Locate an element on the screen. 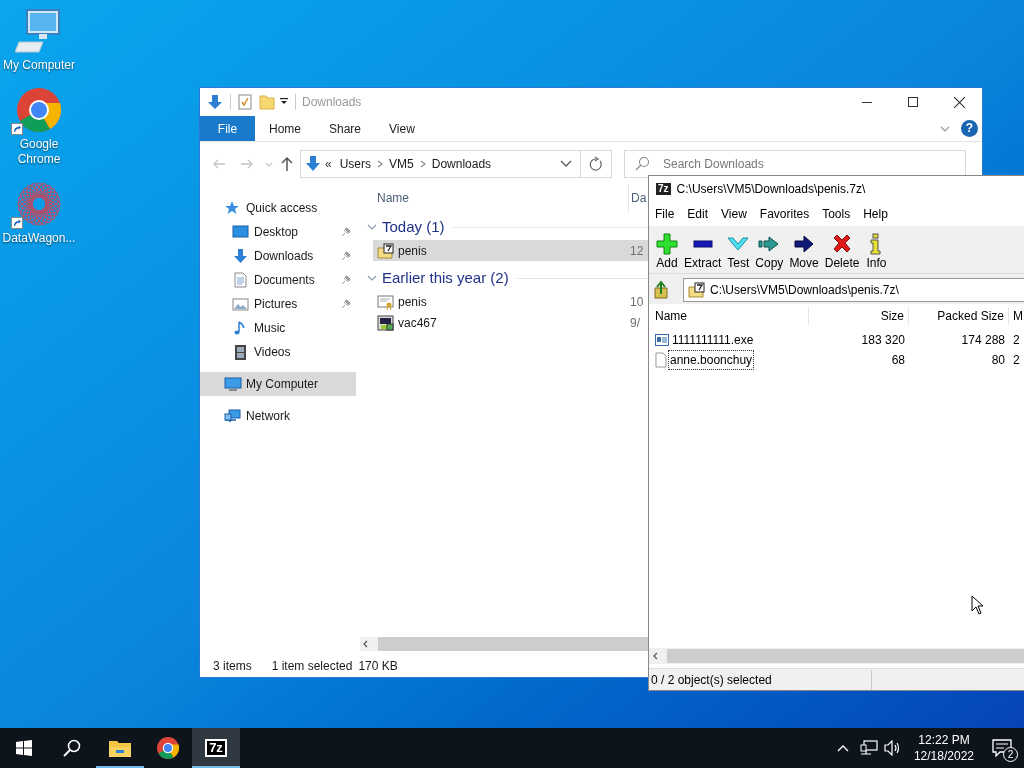 Image resolution: width=1024 pixels, height=768 pixels. toolbar-button: Add is located at coordinates (667, 252).